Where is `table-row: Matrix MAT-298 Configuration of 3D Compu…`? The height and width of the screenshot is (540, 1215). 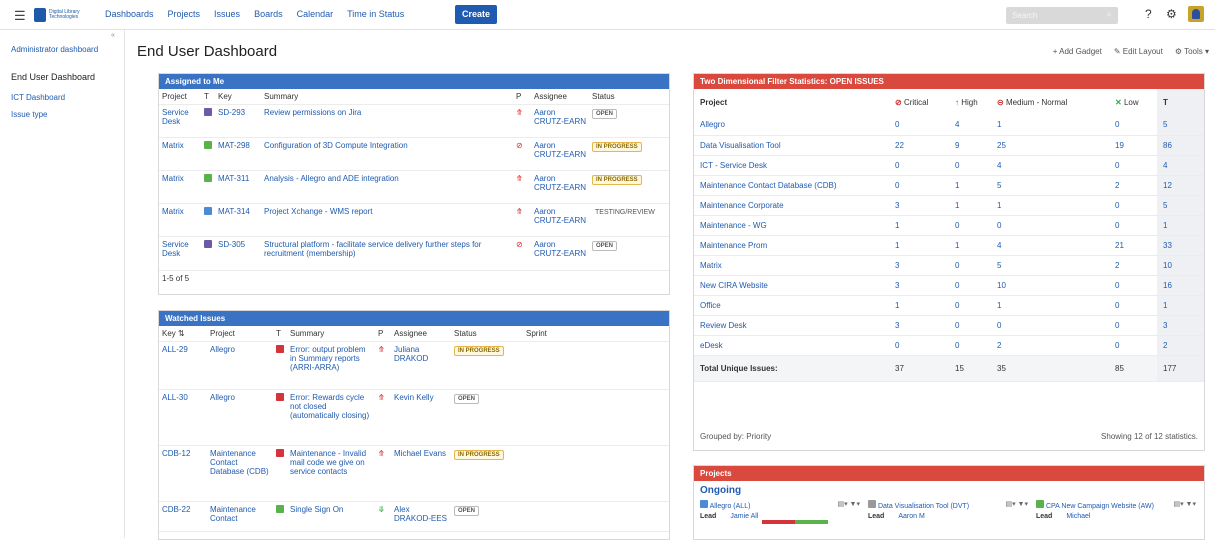 table-row: Matrix MAT-298 Configuration of 3D Compu… is located at coordinates (414, 154).